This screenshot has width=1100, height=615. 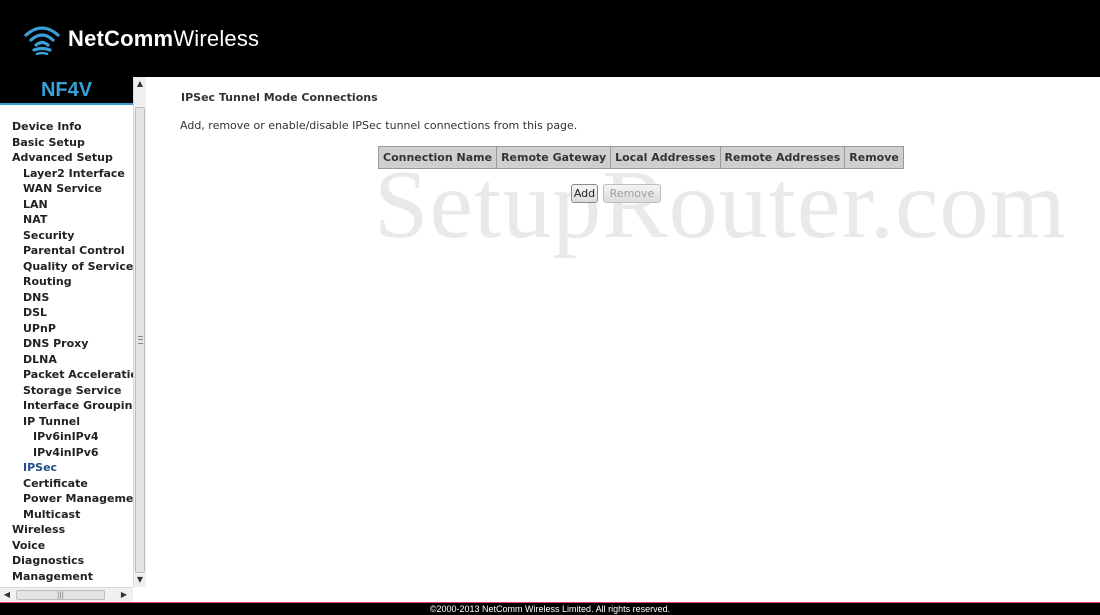 I want to click on sidebar-item-wan-service: WAN Service, so click(x=66, y=189).